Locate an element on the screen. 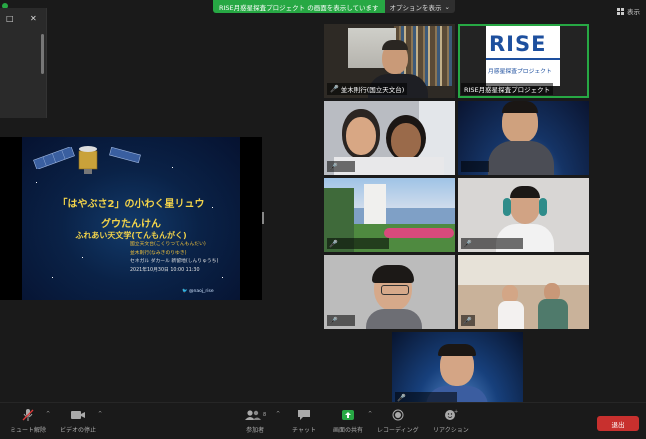 Image resolution: width=646 pixels, height=439 pixels. unmute-label: ミュート解除 is located at coordinates (28, 430).